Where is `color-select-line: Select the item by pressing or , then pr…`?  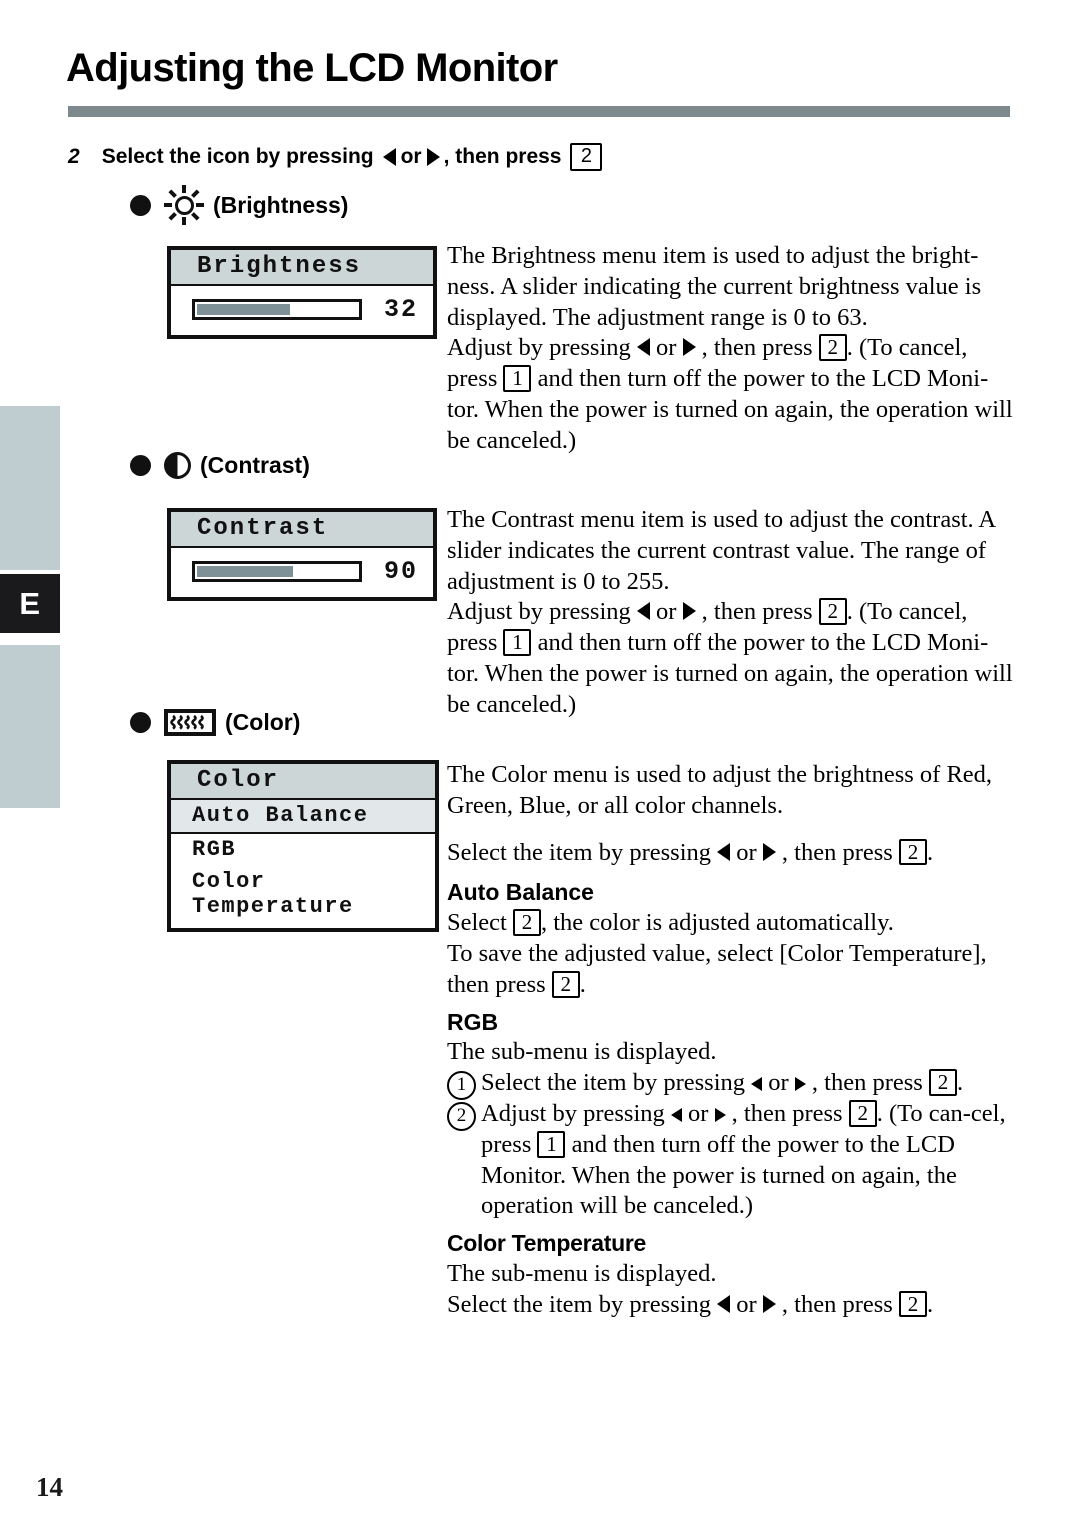 color-select-line: Select the item by pressing or , then pr… is located at coordinates (732, 853).